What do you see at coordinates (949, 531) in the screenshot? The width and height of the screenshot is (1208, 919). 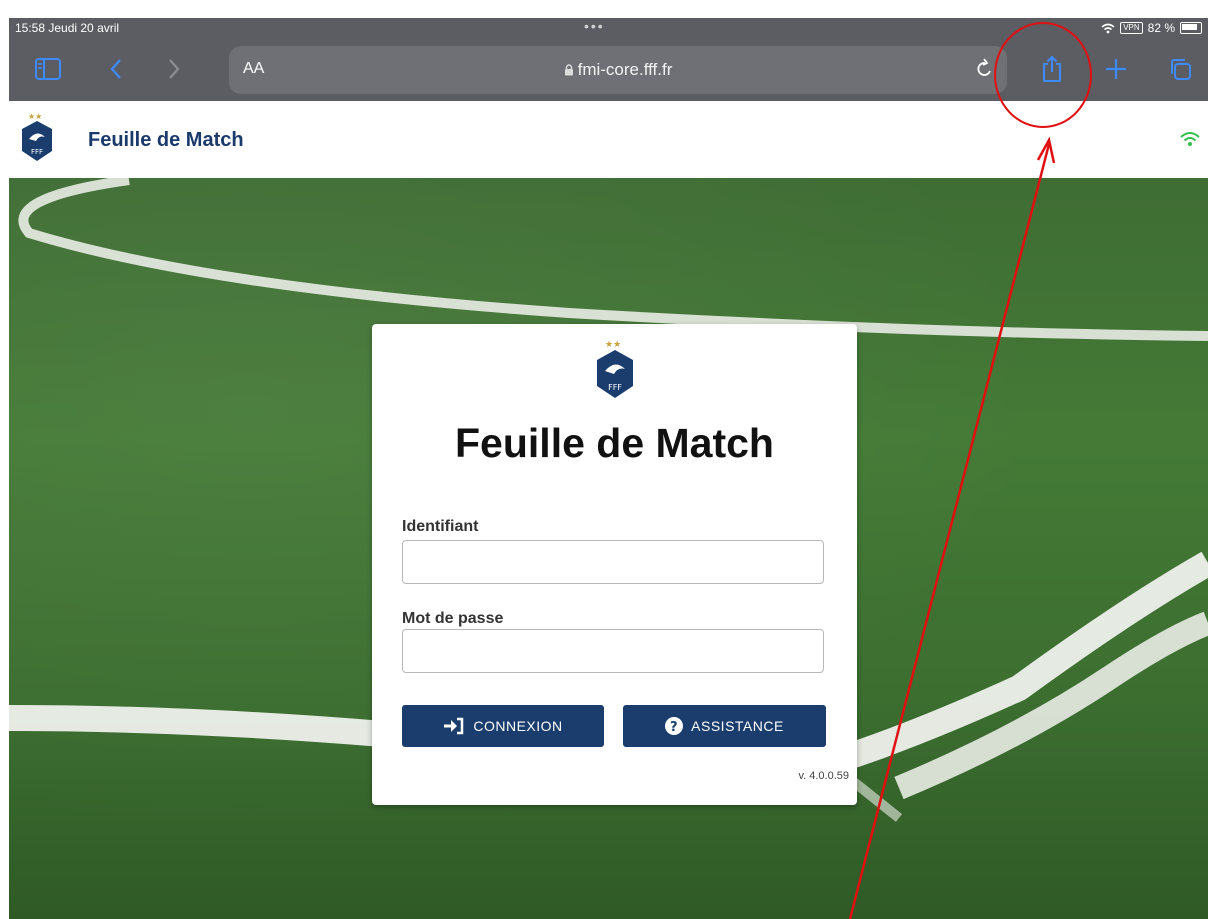 I see `annotation-arrow-line` at bounding box center [949, 531].